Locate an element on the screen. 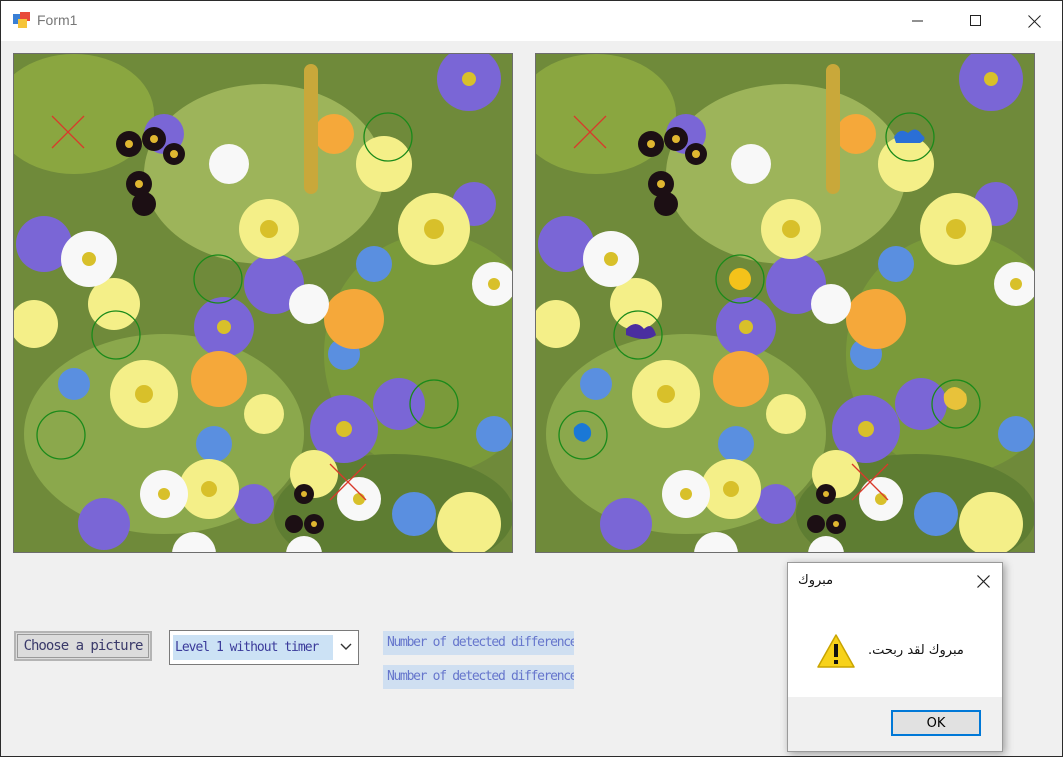 Image resolution: width=1063 pixels, height=757 pixels. close-button is located at coordinates (1034, 21).